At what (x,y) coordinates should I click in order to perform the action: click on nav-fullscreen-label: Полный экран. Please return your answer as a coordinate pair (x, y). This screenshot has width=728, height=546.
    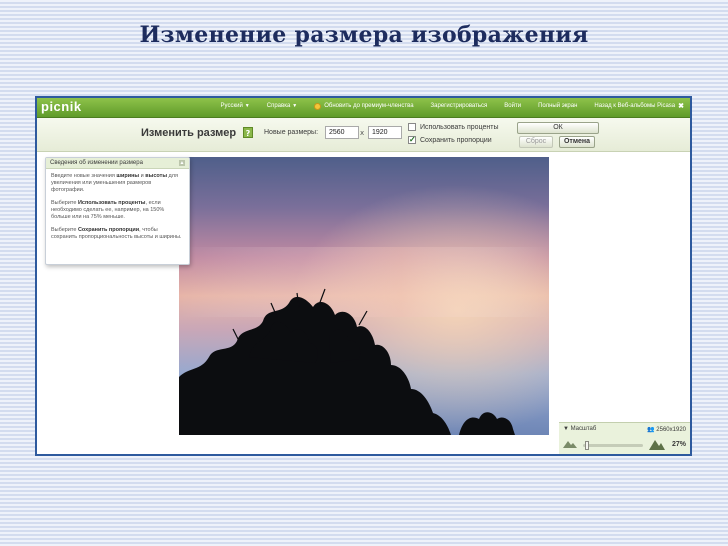
    Looking at the image, I should click on (558, 106).